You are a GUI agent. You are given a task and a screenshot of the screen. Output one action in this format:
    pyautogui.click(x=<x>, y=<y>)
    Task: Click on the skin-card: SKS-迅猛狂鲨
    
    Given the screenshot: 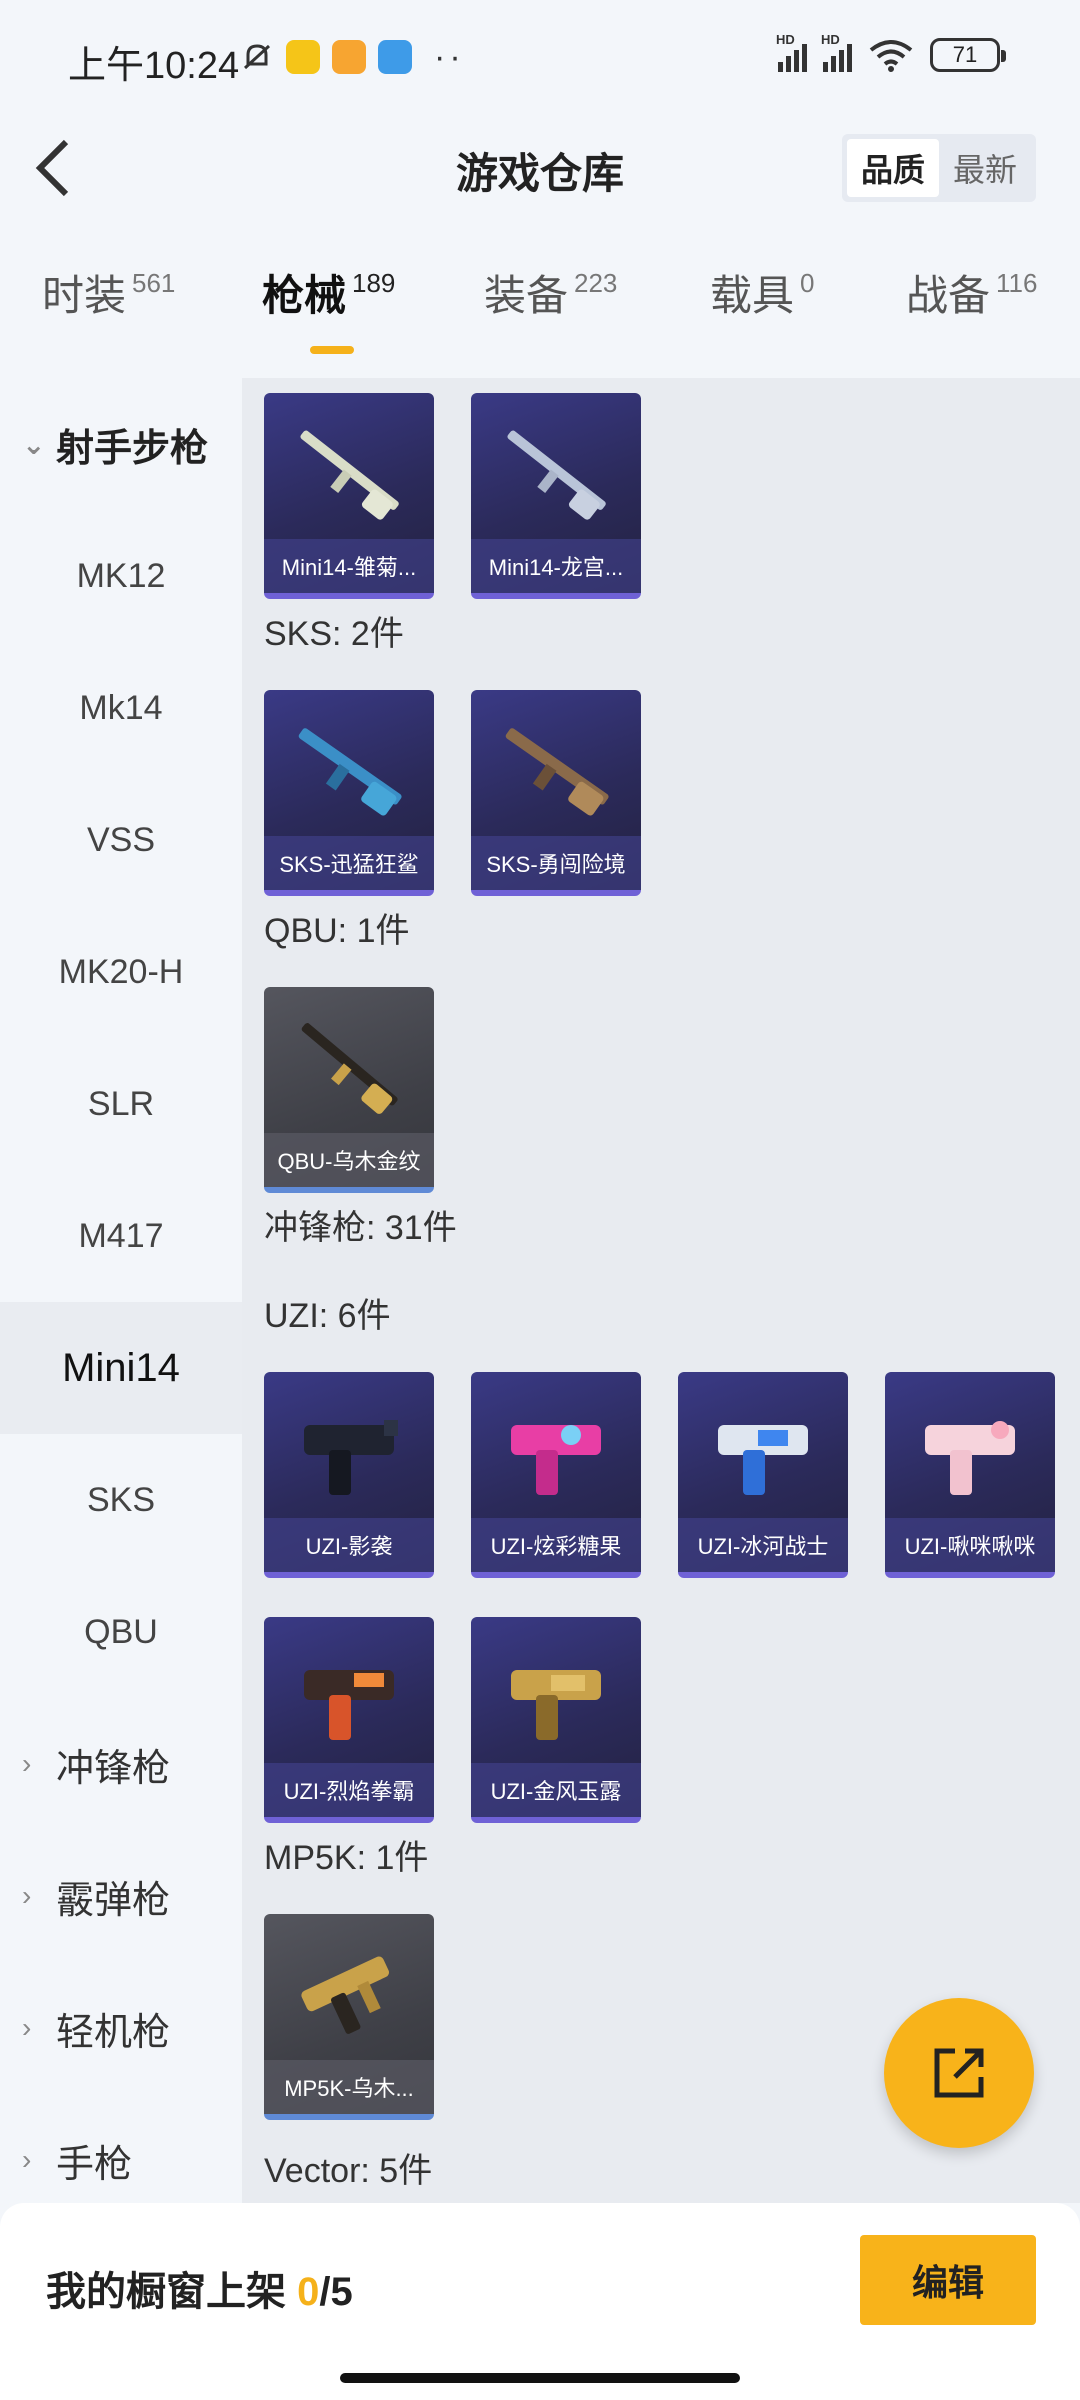 What is the action you would take?
    pyautogui.click(x=349, y=793)
    